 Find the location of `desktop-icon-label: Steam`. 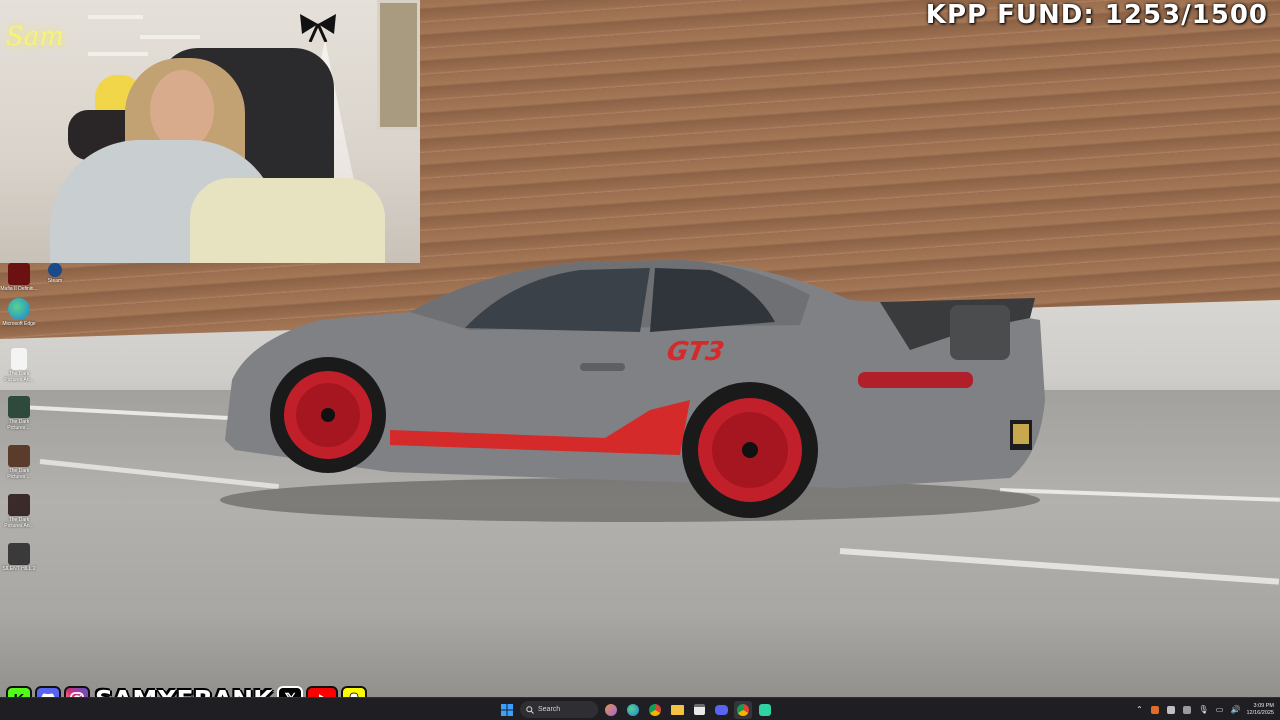

desktop-icon-label: Steam is located at coordinates (55, 281).